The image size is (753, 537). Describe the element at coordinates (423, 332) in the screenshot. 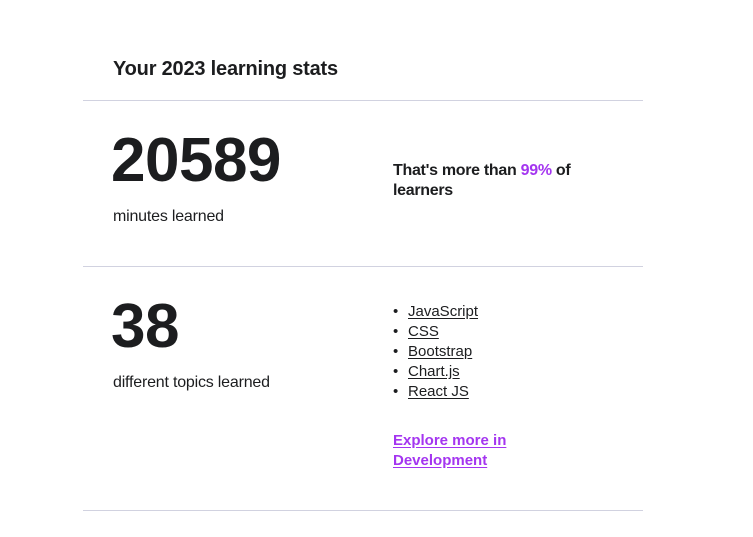

I see `topic-link-css: CSS` at that location.